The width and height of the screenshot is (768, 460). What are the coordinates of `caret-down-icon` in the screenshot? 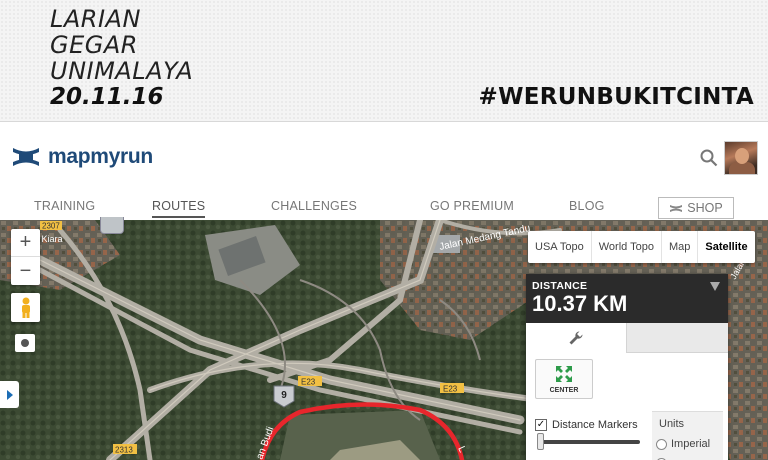 It's located at (715, 286).